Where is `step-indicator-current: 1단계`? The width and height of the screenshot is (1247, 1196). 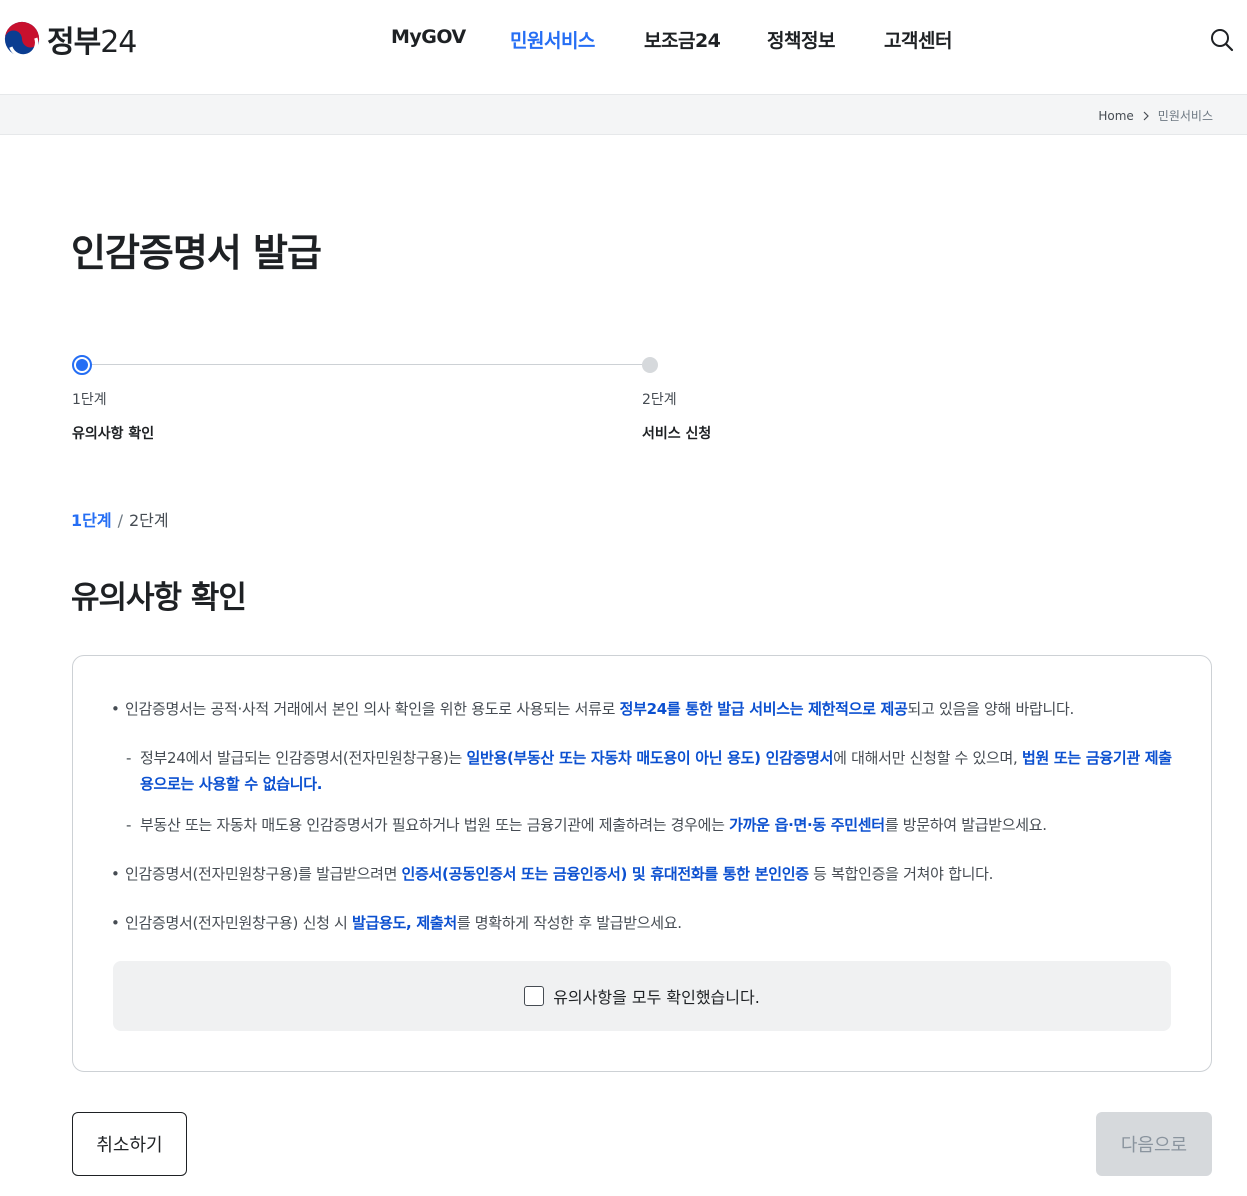
step-indicator-current: 1단계 is located at coordinates (91, 520).